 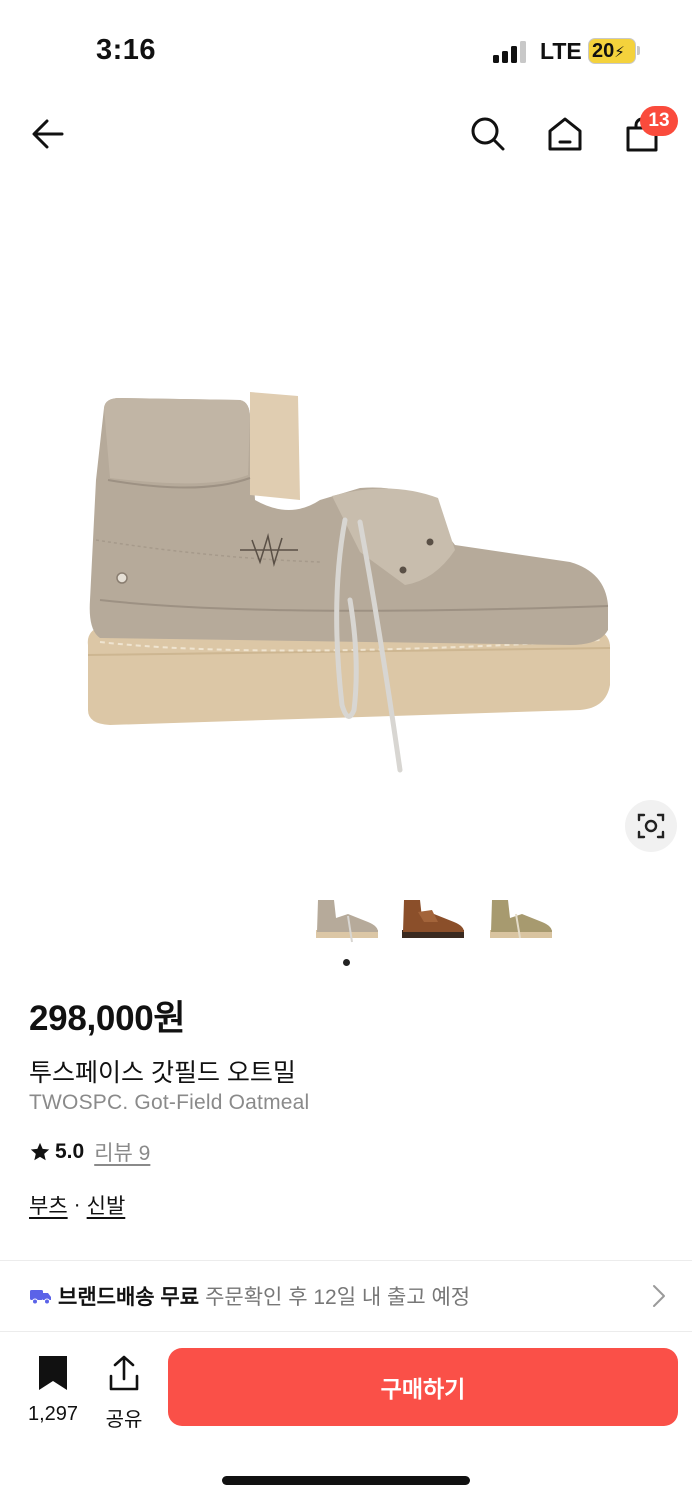 What do you see at coordinates (346, 50) in the screenshot?
I see `status-bar: 3:16 LTE 20⚡` at bounding box center [346, 50].